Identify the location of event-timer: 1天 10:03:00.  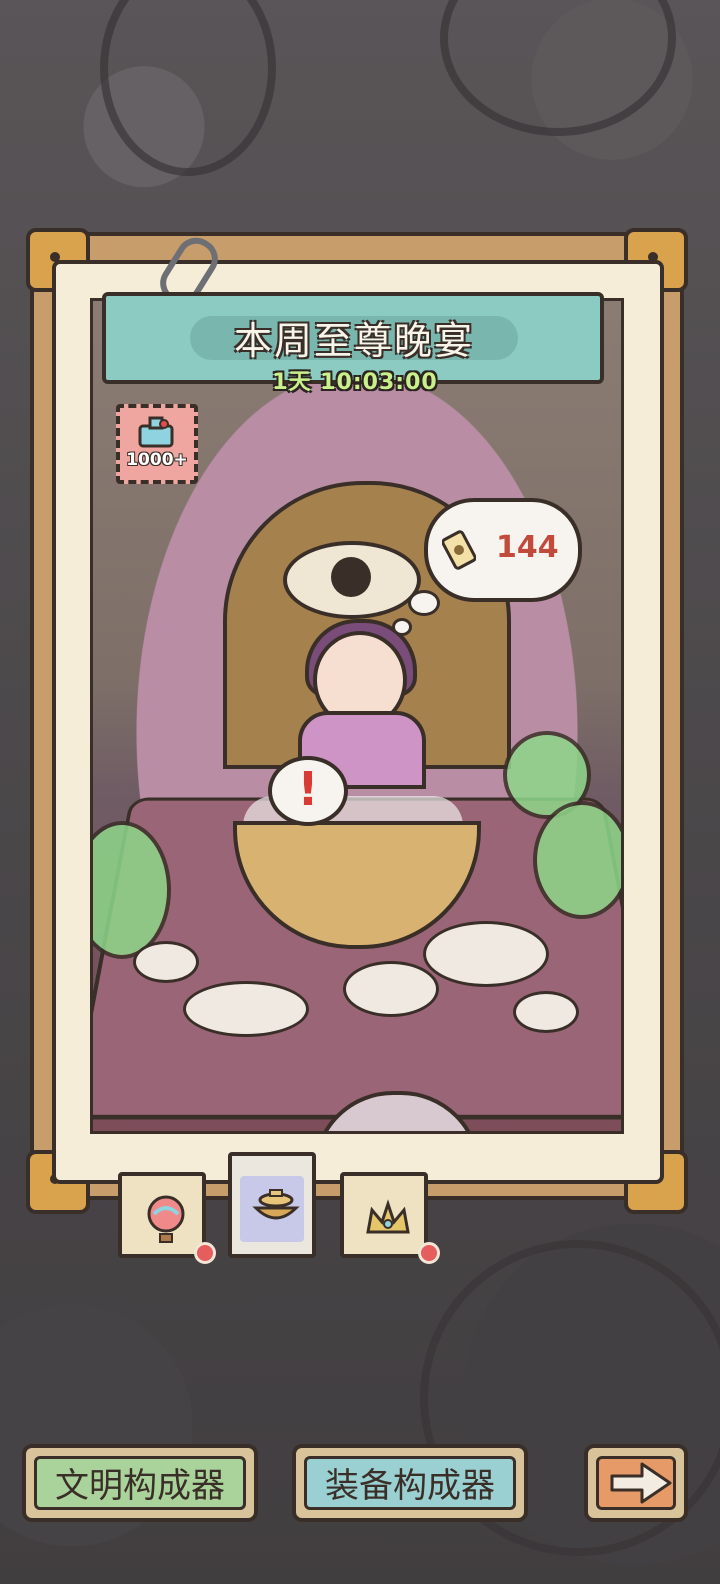
(355, 382).